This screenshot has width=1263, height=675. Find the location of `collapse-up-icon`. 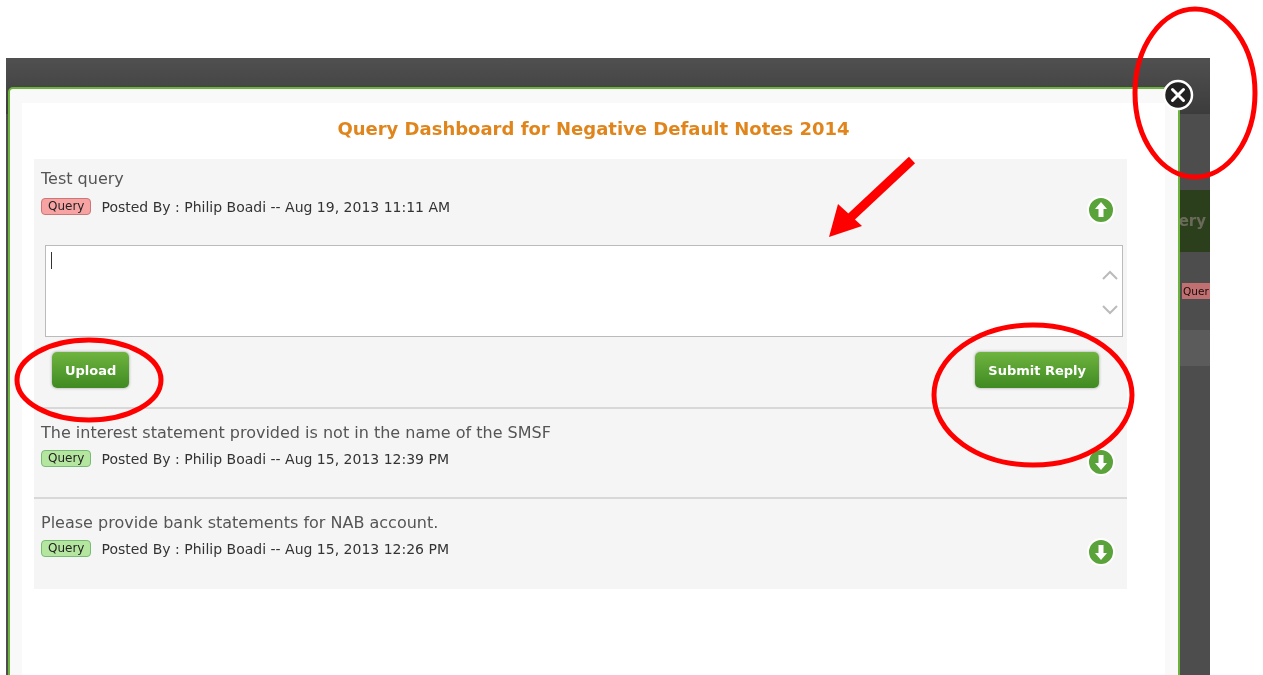

collapse-up-icon is located at coordinates (1101, 210).